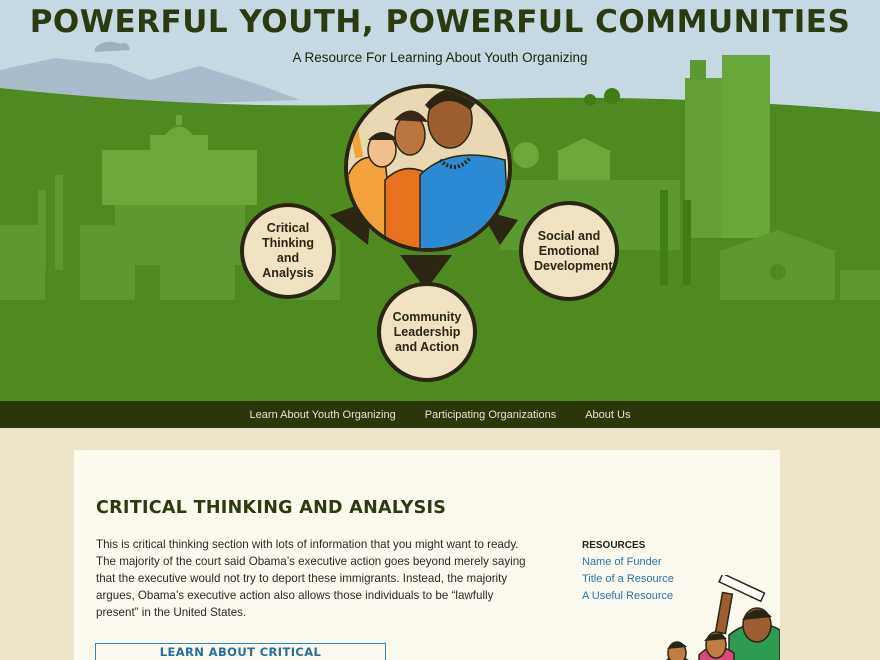  I want to click on site-title: Powerful Youth, Powerful Communities, so click(440, 22).